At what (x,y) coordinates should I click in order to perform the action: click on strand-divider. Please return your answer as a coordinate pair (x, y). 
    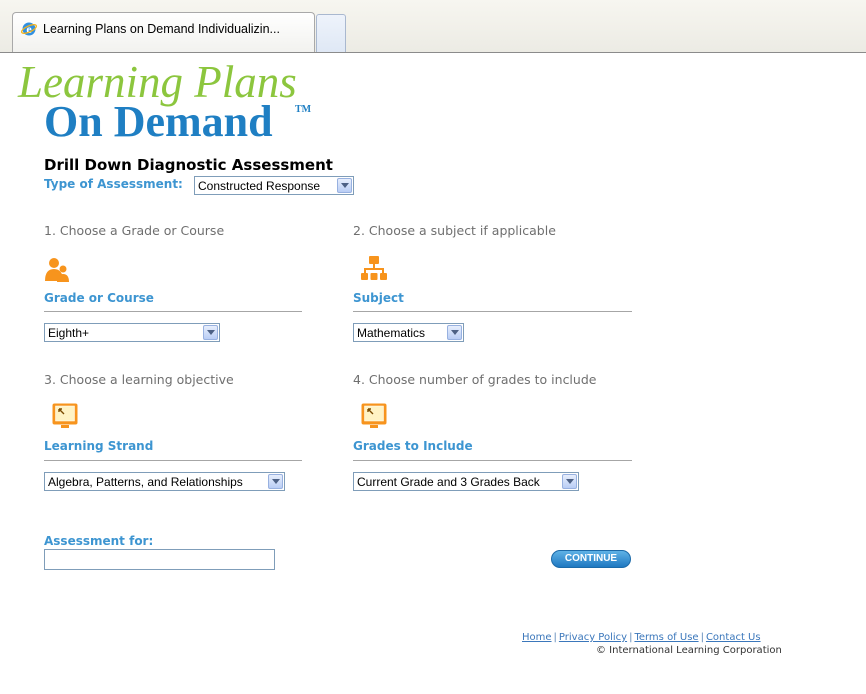
    Looking at the image, I should click on (173, 460).